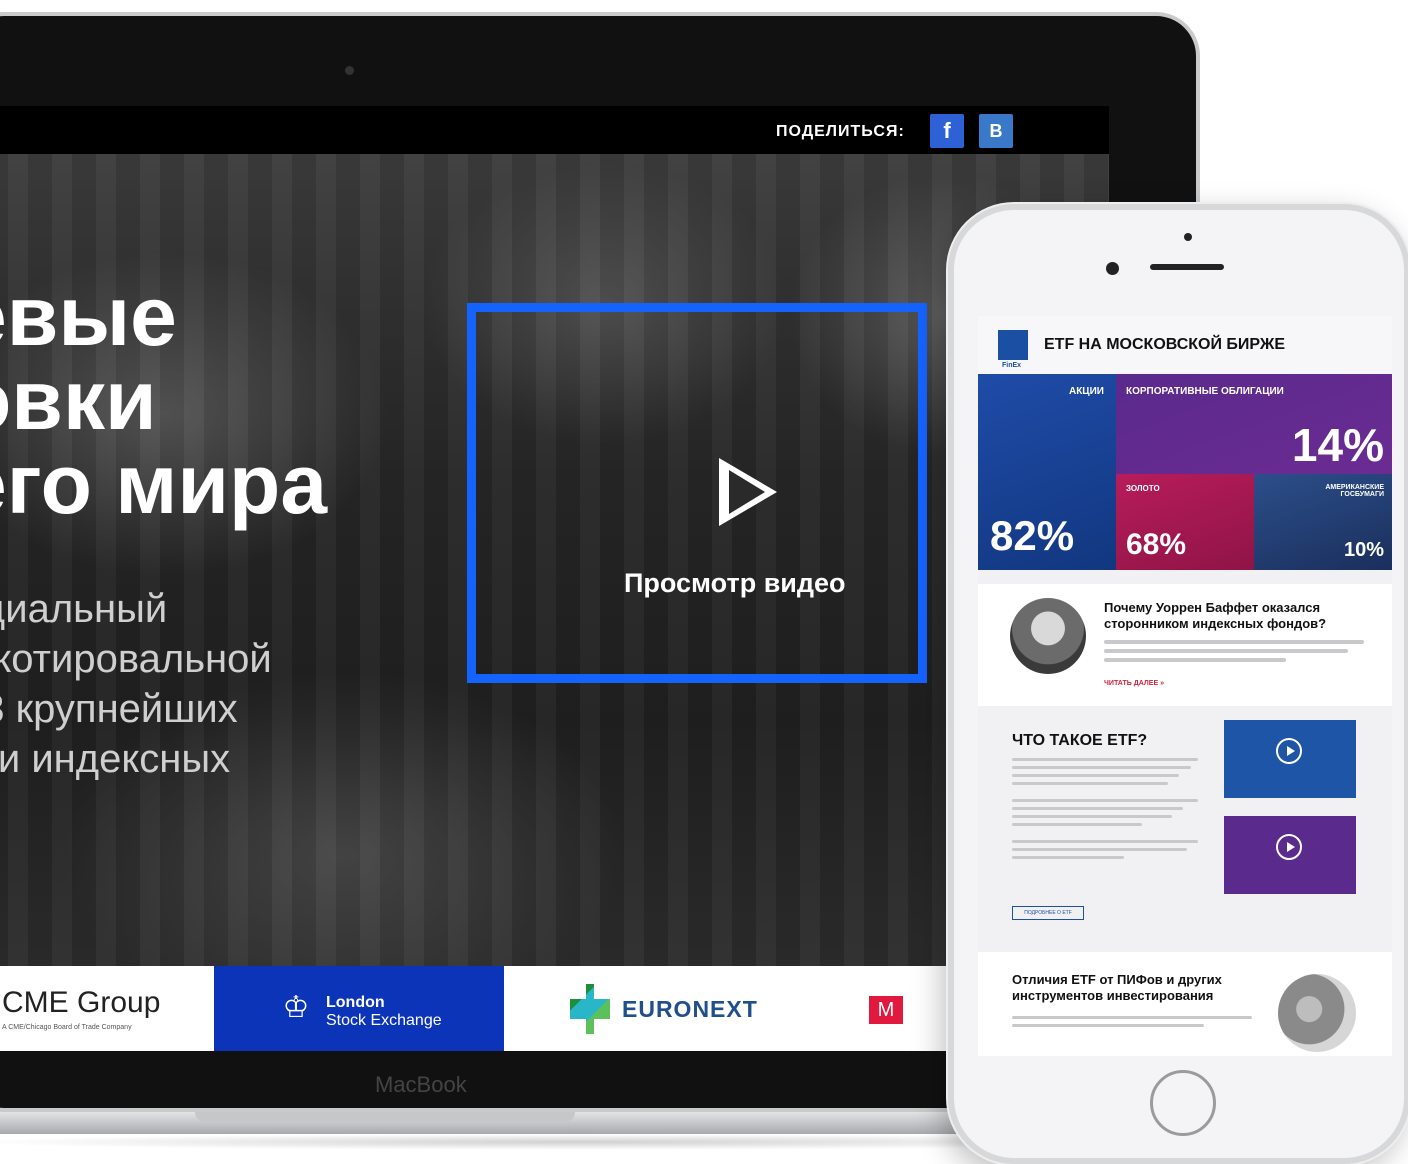 The width and height of the screenshot is (1408, 1164). What do you see at coordinates (1317, 1013) in the screenshot?
I see `article-etf-vs-funds-image` at bounding box center [1317, 1013].